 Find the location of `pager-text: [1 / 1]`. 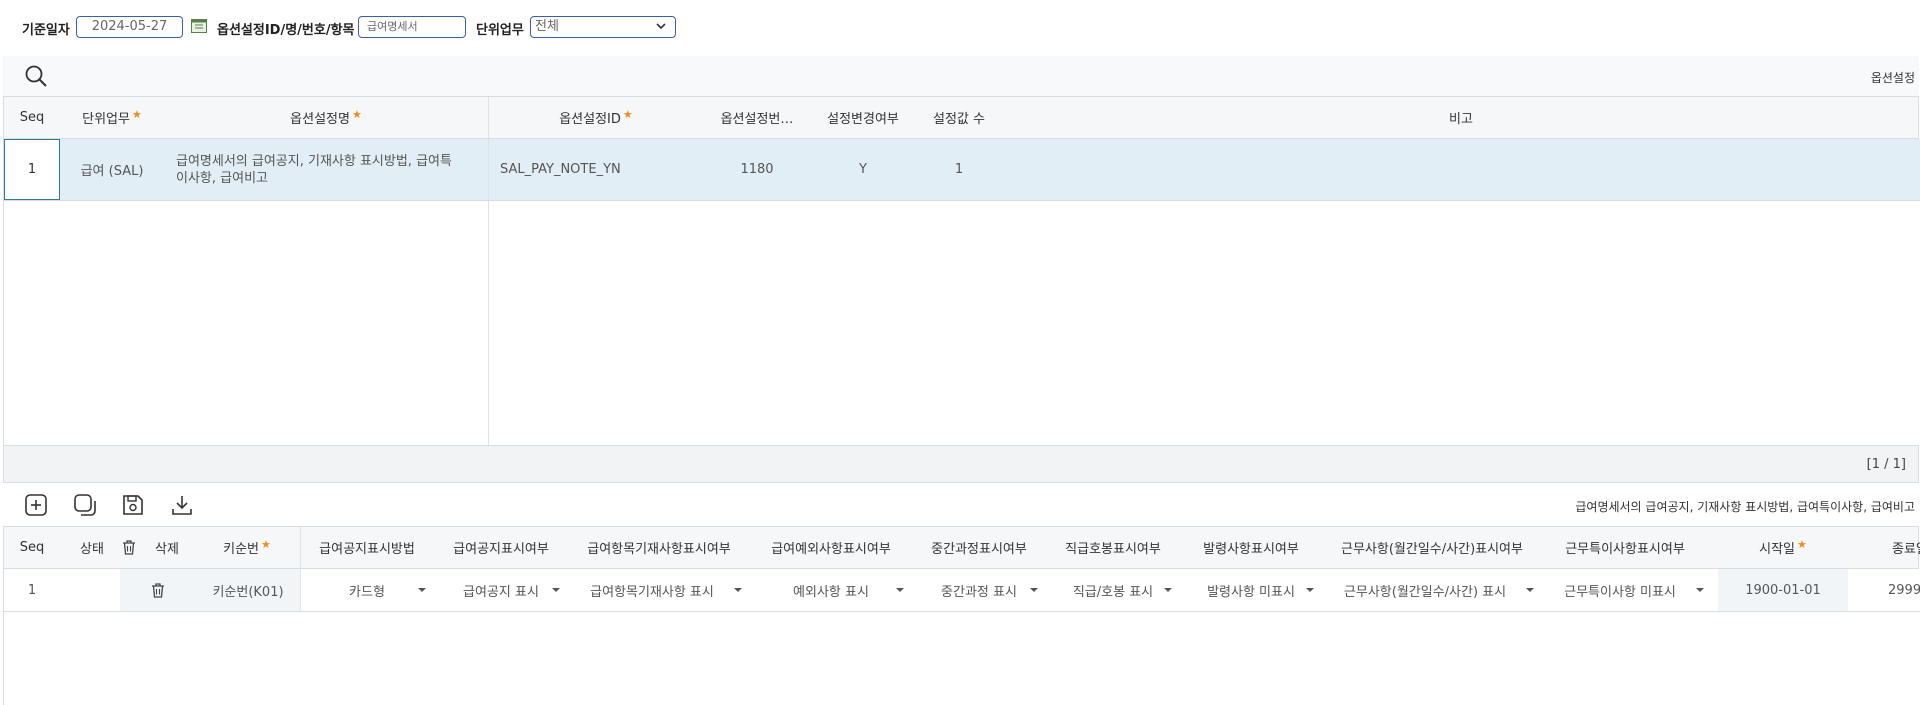

pager-text: [1 / 1] is located at coordinates (1886, 464).